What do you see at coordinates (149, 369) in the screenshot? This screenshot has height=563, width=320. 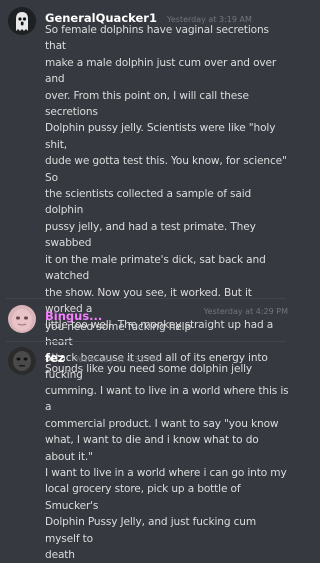 I see `message-content: Sounds like you need some dolphin jelly` at bounding box center [149, 369].